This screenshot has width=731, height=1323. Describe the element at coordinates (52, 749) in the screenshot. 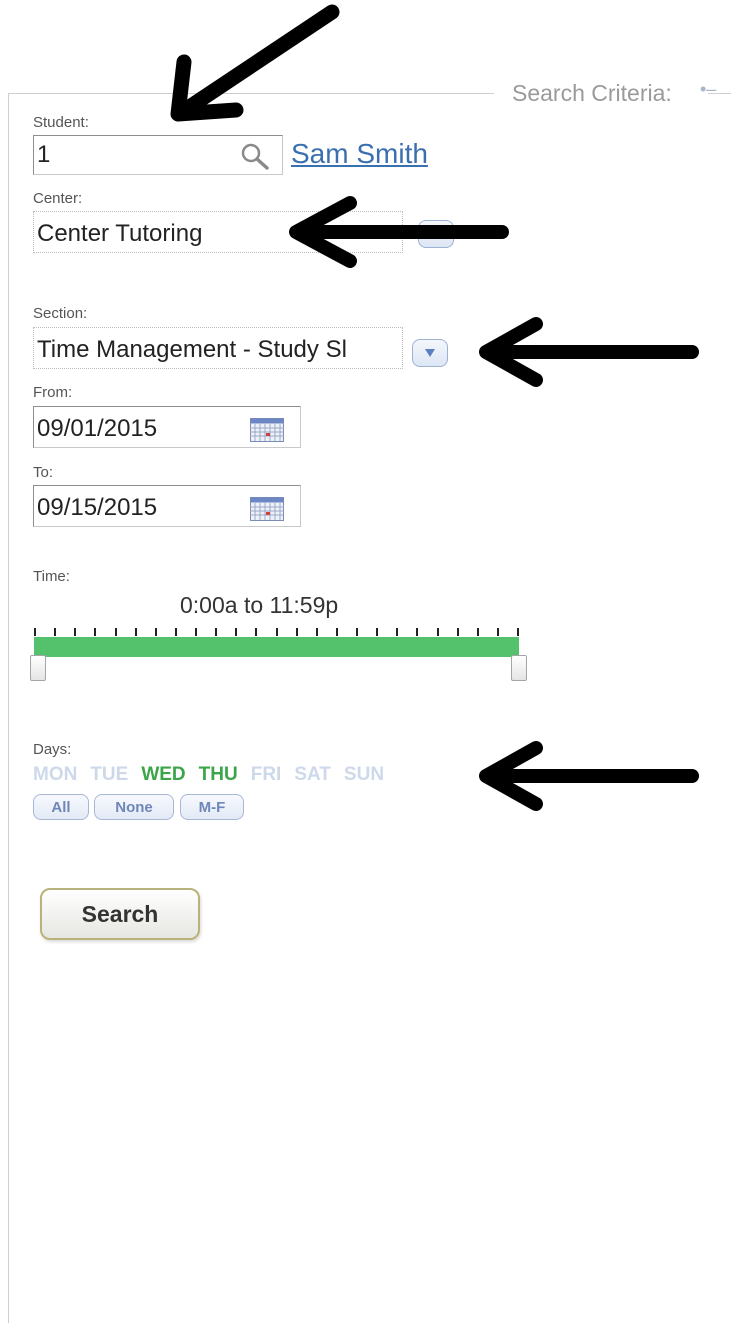

I see `days-label: Days:` at that location.